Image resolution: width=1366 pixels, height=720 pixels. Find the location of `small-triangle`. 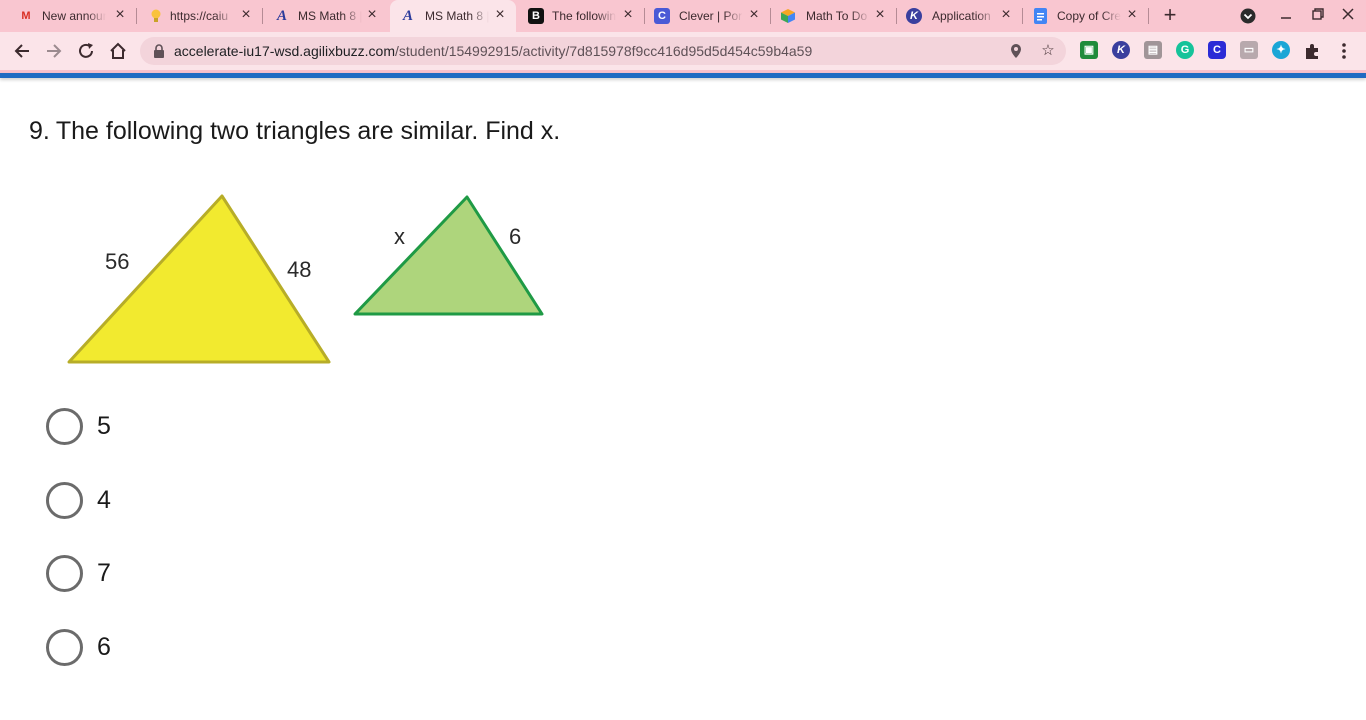

small-triangle is located at coordinates (448, 255).